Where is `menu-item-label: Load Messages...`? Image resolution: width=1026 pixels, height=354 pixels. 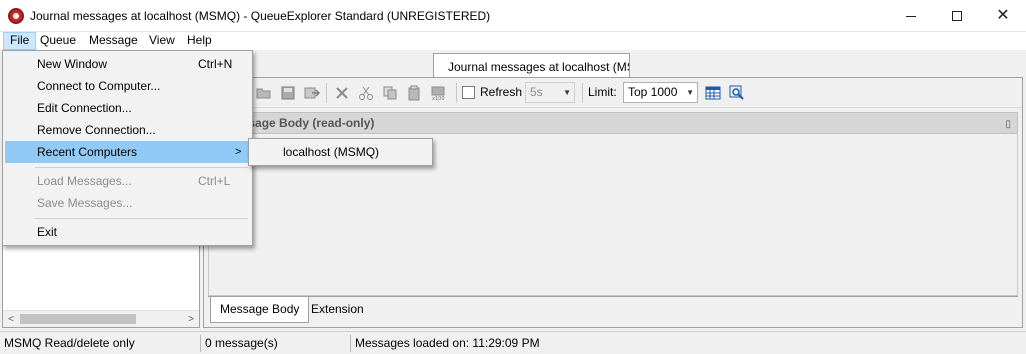
menu-item-label: Load Messages... is located at coordinates (84, 181).